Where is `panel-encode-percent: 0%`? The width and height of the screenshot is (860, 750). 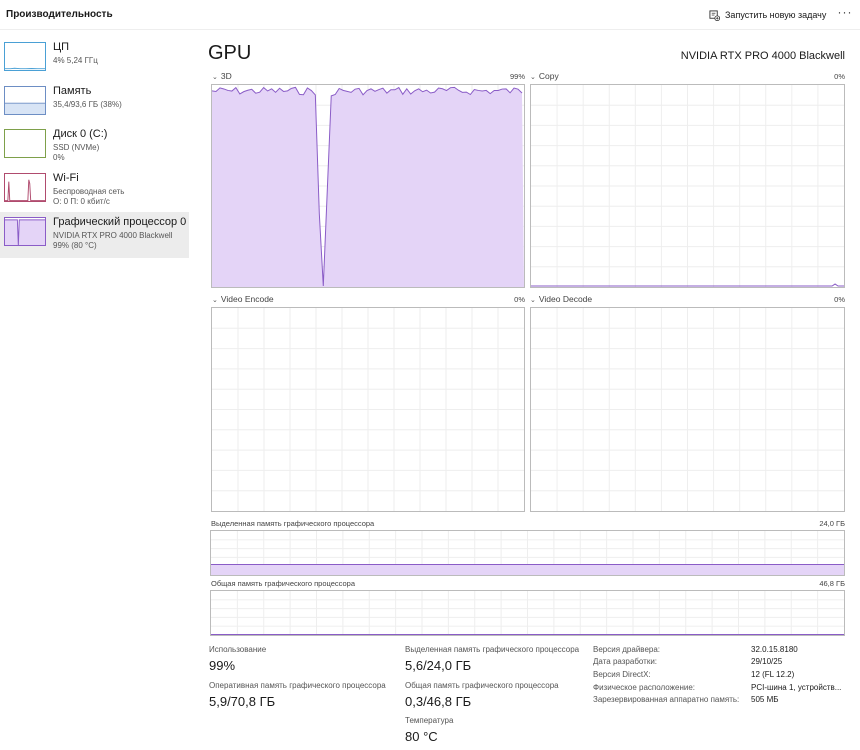 panel-encode-percent: 0% is located at coordinates (519, 299).